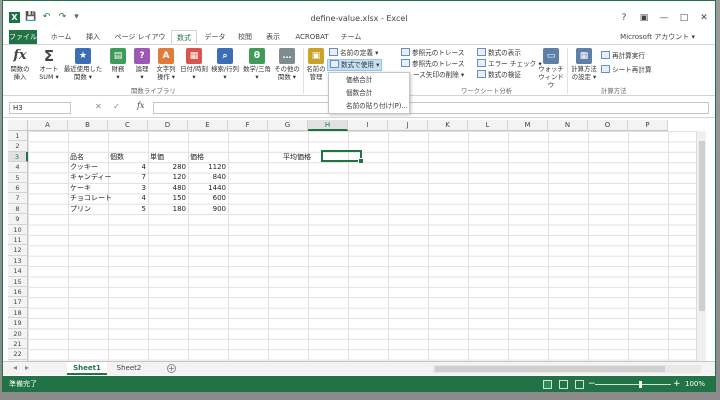 This screenshot has height=400, width=720. I want to click on sheet-next-icon: ▸, so click(27, 367).